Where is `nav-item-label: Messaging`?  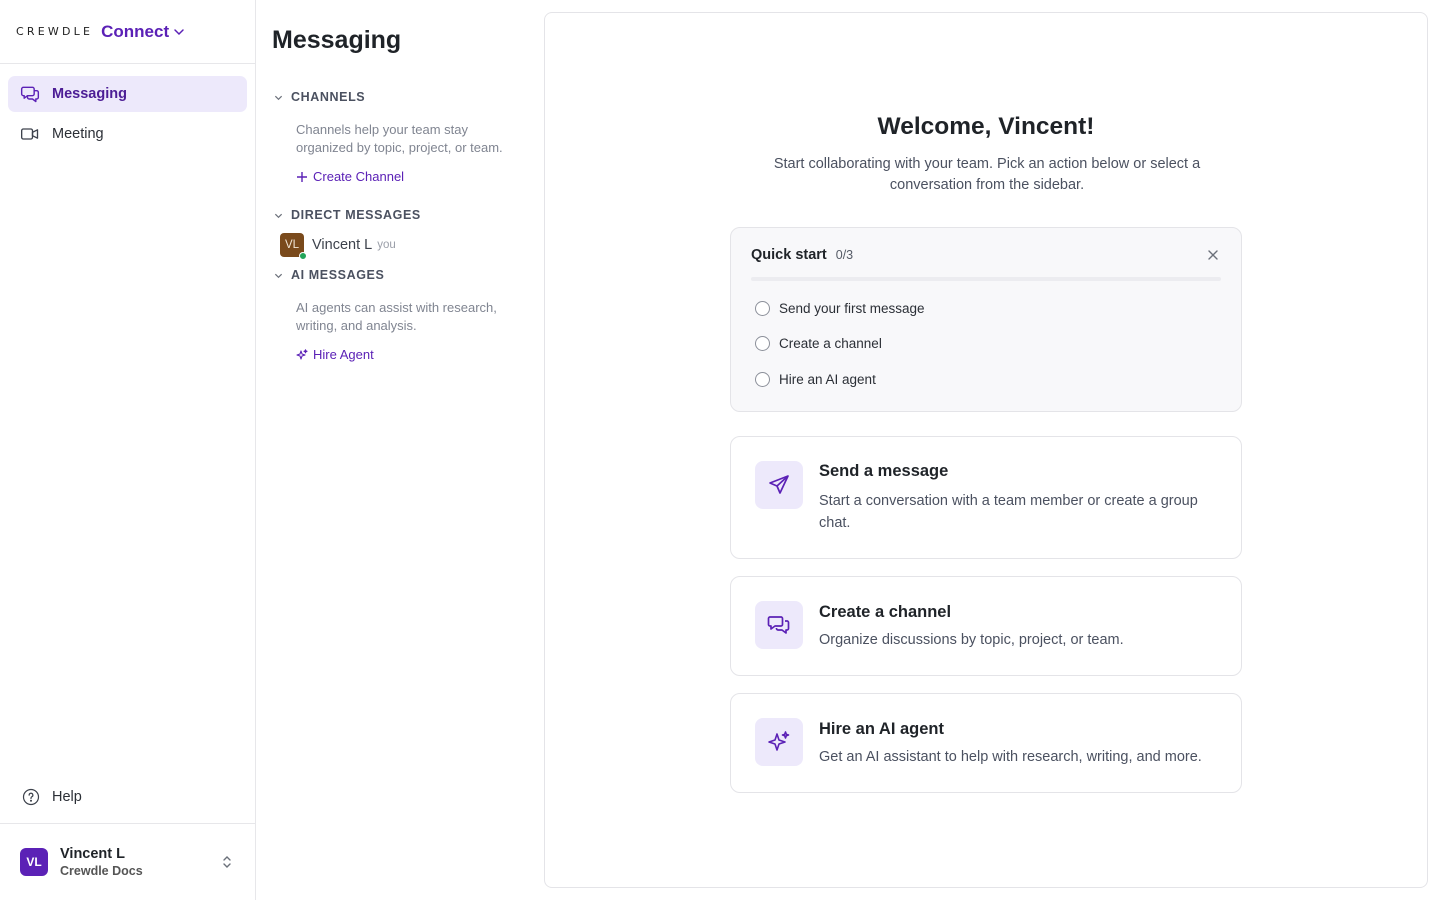 nav-item-label: Messaging is located at coordinates (89, 94).